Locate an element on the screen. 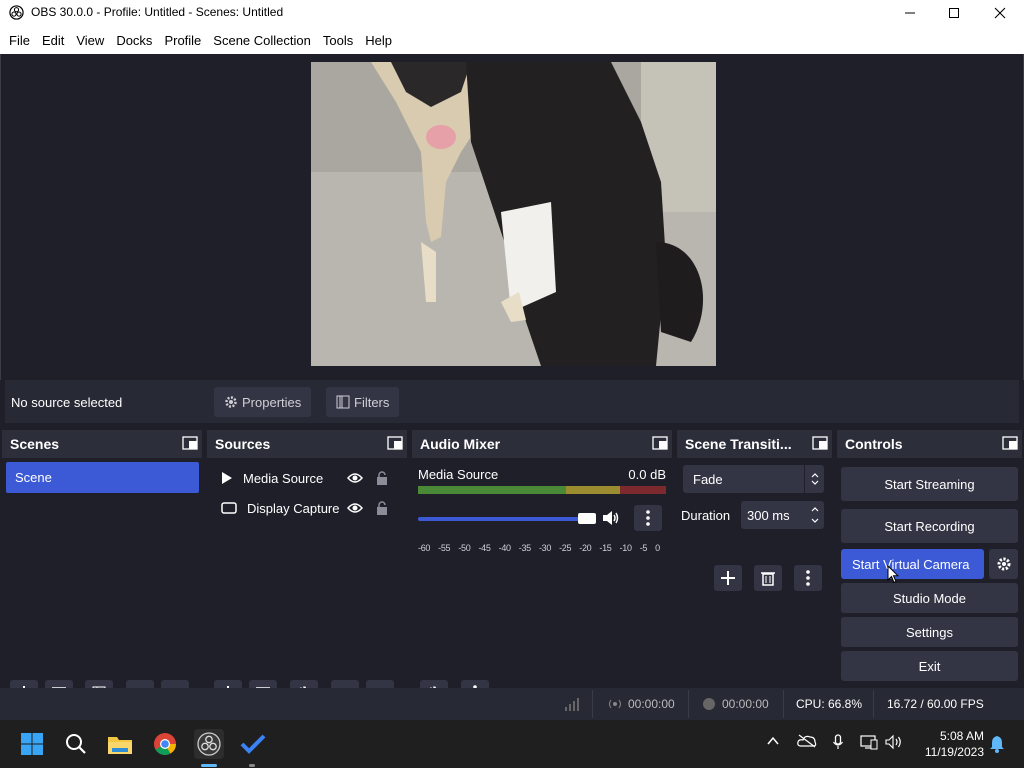  source-item-display-capture: Display Capture is located at coordinates (306, 508).